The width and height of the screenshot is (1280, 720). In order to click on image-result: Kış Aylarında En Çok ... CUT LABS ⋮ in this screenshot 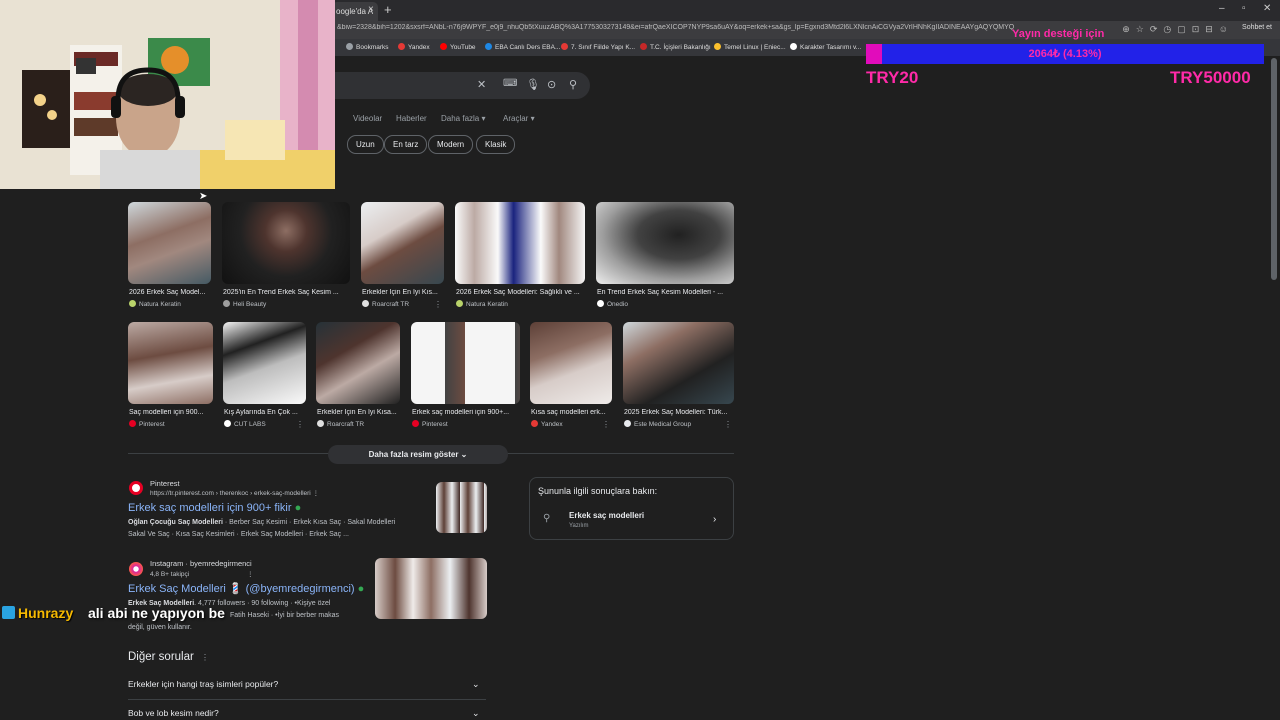, I will do `click(264, 377)`.